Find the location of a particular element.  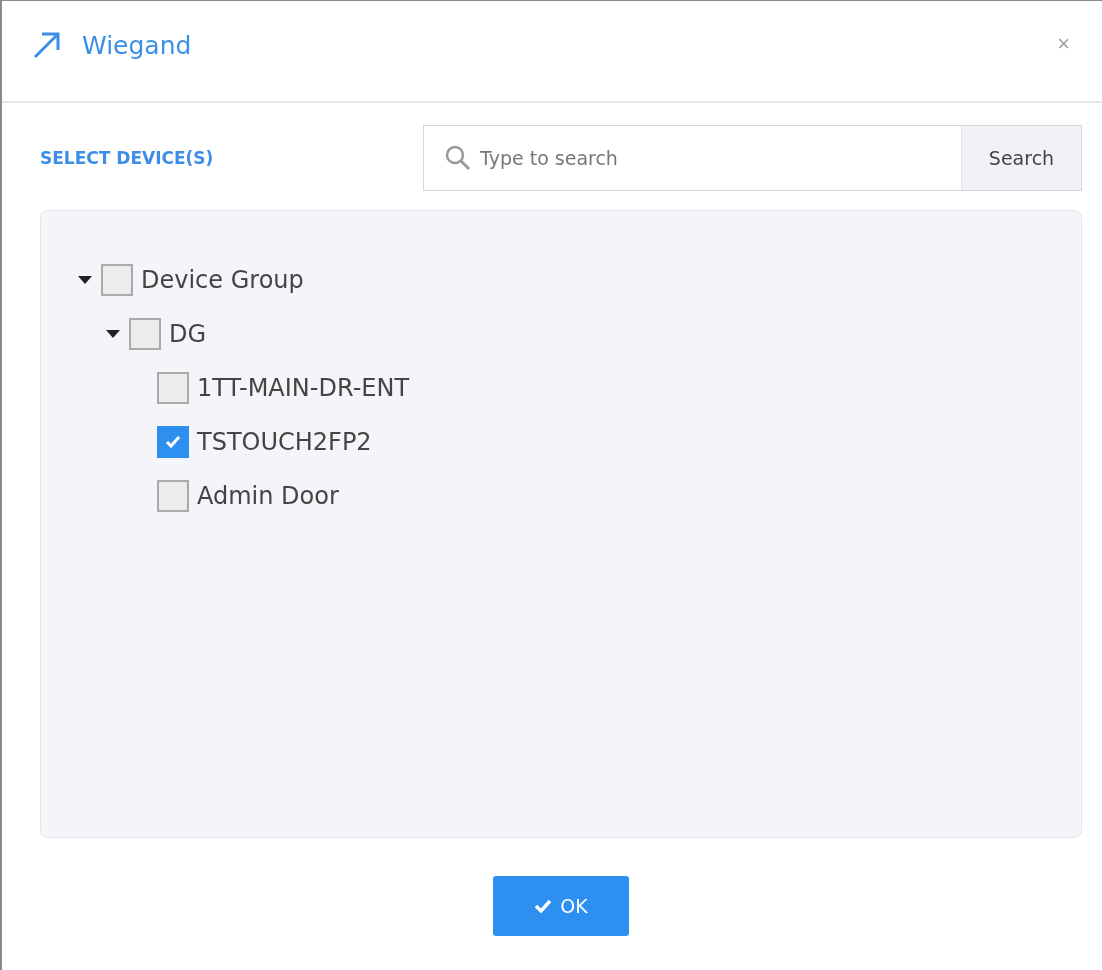

search-button: Search is located at coordinates (1021, 158).